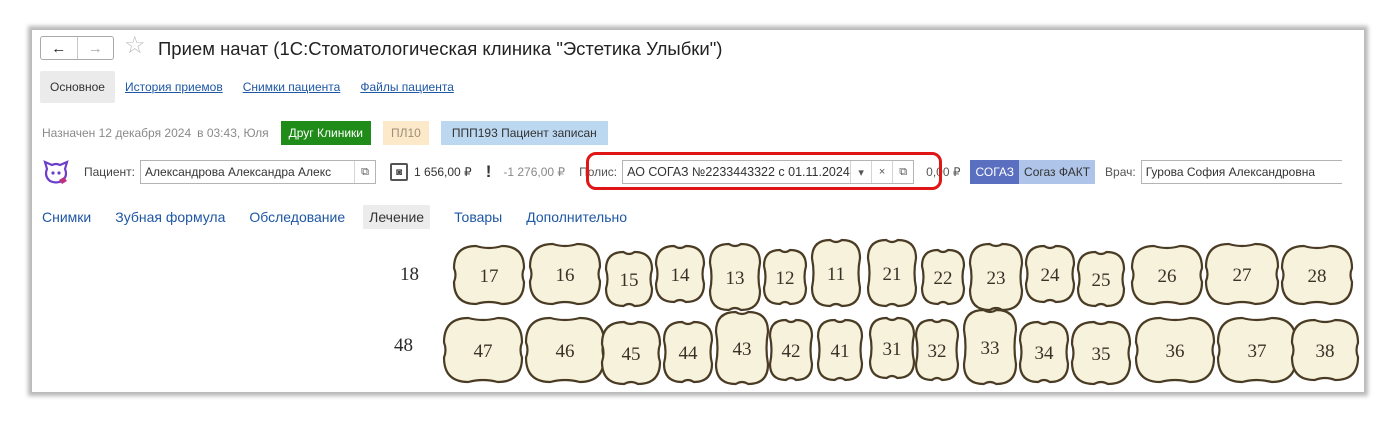 Image resolution: width=1396 pixels, height=424 pixels. Describe the element at coordinates (77, 87) in the screenshot. I see `tab-main: Основное` at that location.